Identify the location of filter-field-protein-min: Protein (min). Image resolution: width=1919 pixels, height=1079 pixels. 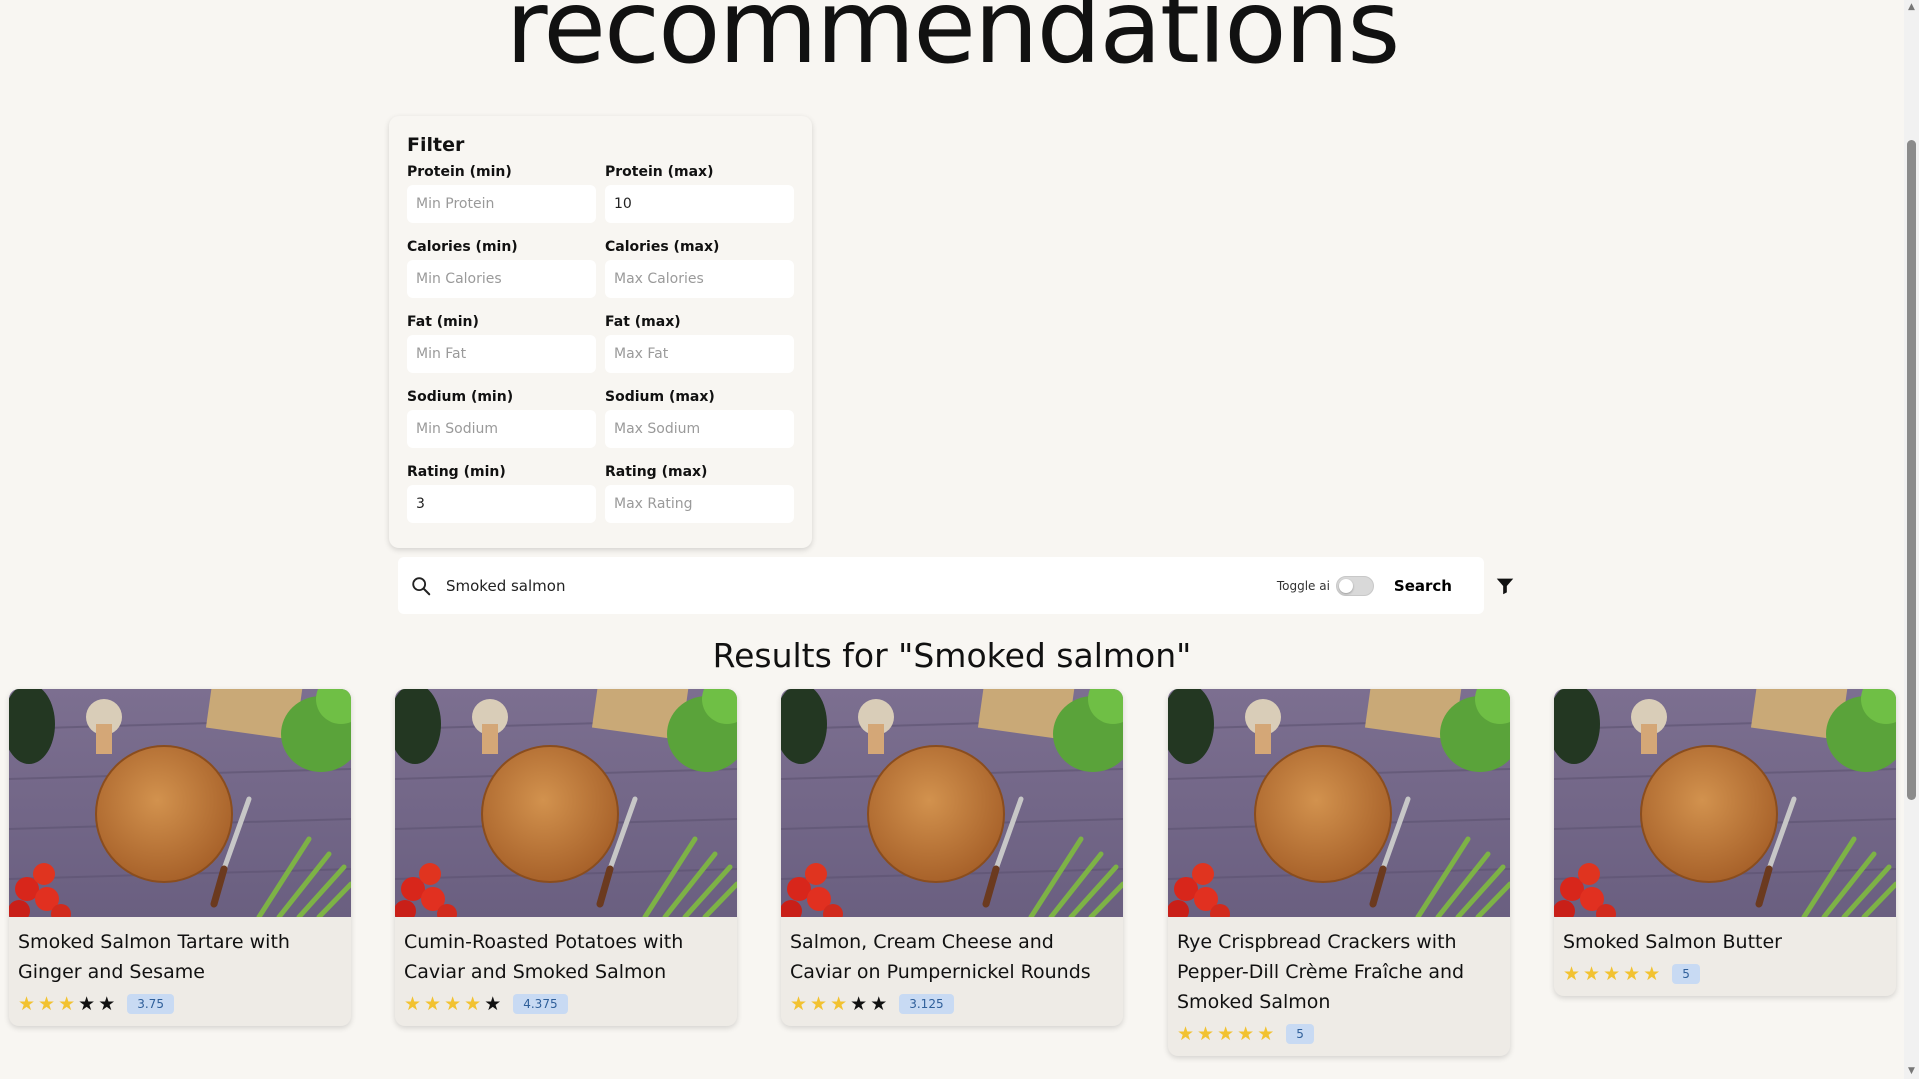
(501, 201).